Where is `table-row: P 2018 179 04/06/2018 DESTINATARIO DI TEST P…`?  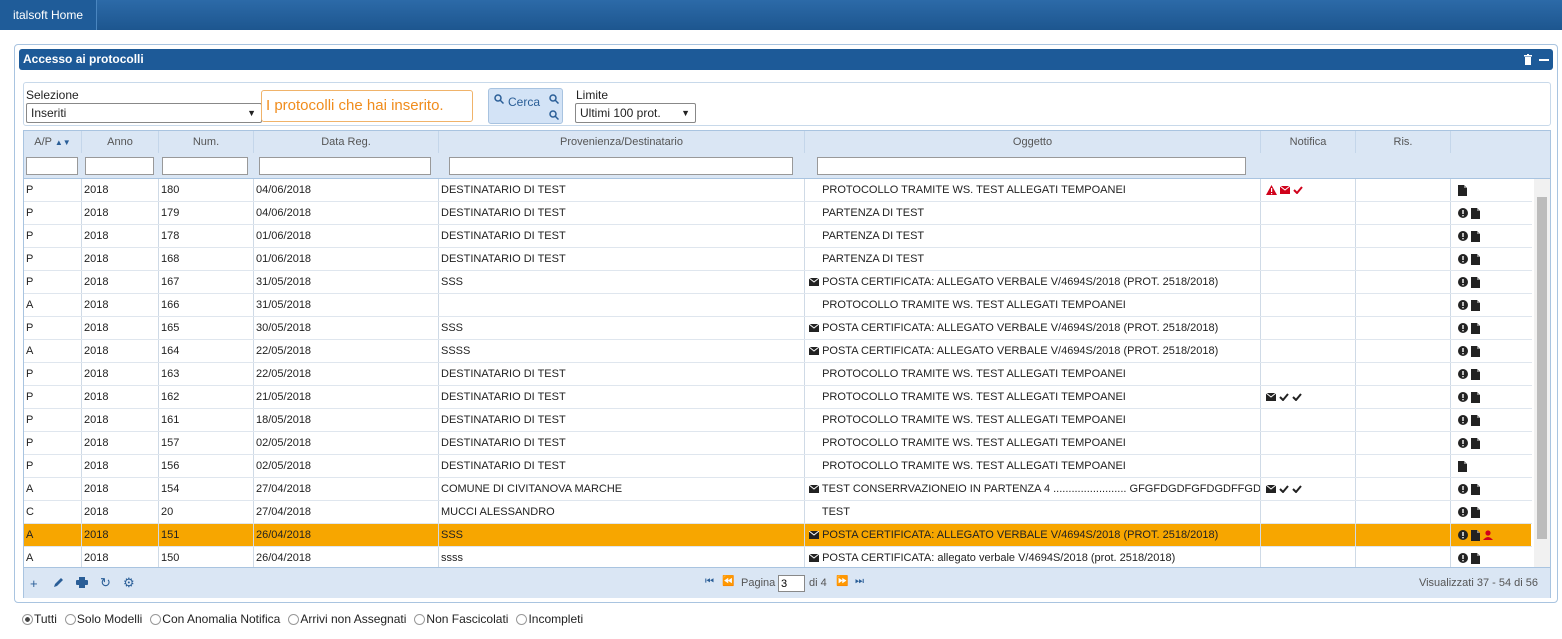
table-row: P 2018 179 04/06/2018 DESTINATARIO DI TEST P… is located at coordinates (778, 213).